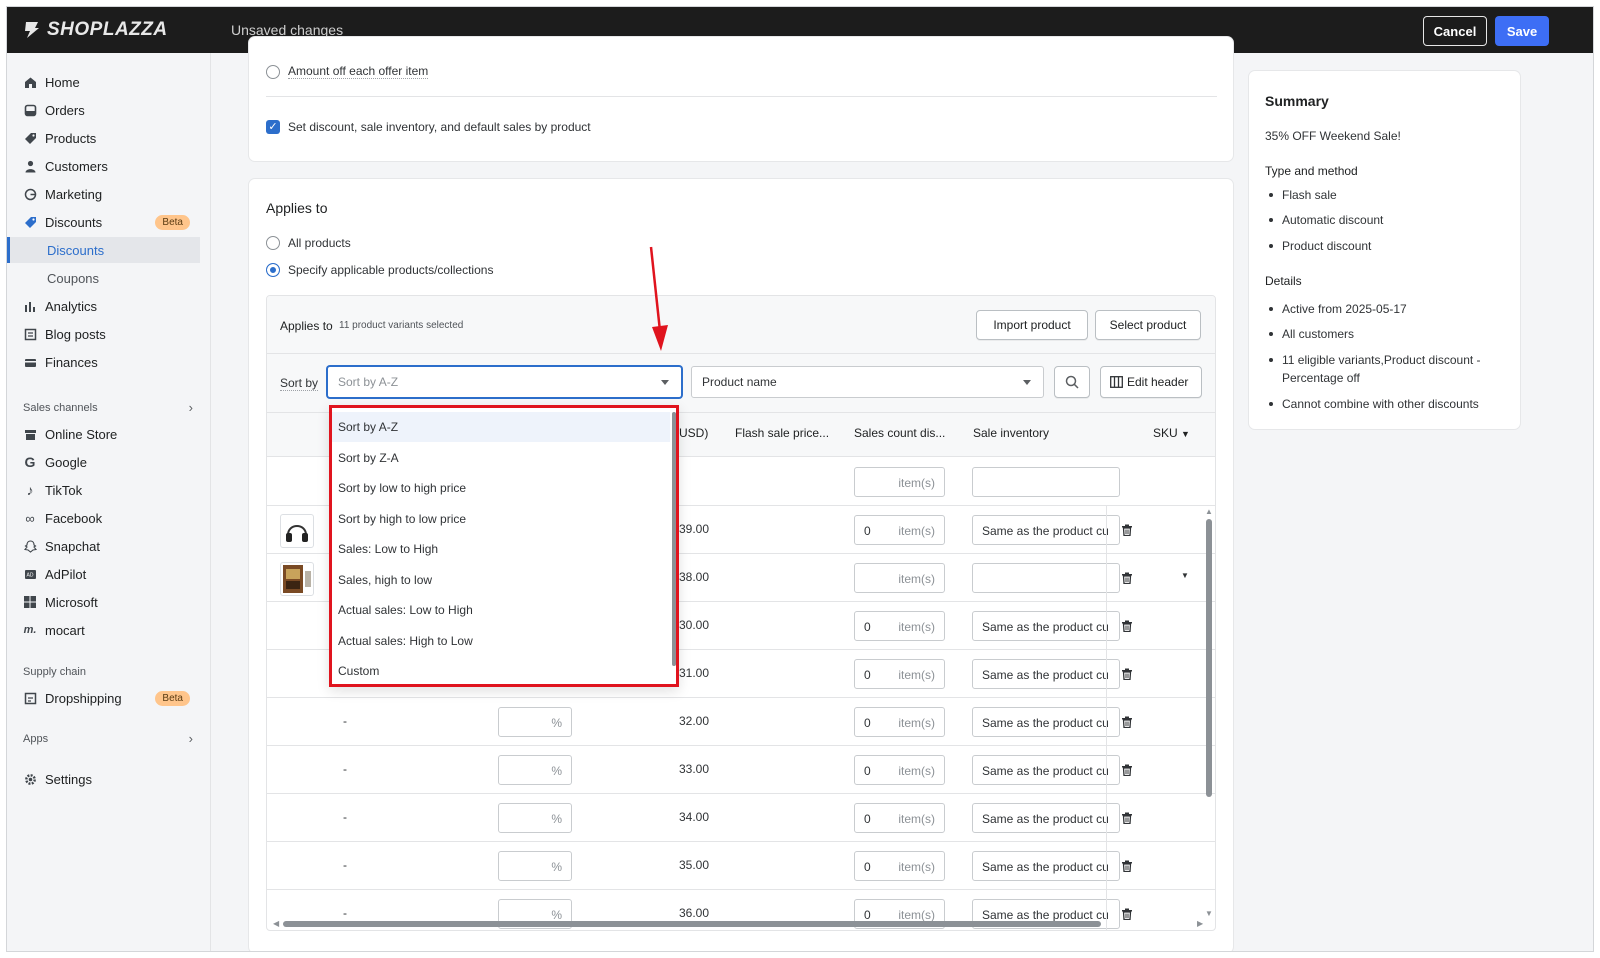 Image resolution: width=1600 pixels, height=958 pixels. What do you see at coordinates (501, 488) in the screenshot?
I see `sort-option: Sort by low to high price` at bounding box center [501, 488].